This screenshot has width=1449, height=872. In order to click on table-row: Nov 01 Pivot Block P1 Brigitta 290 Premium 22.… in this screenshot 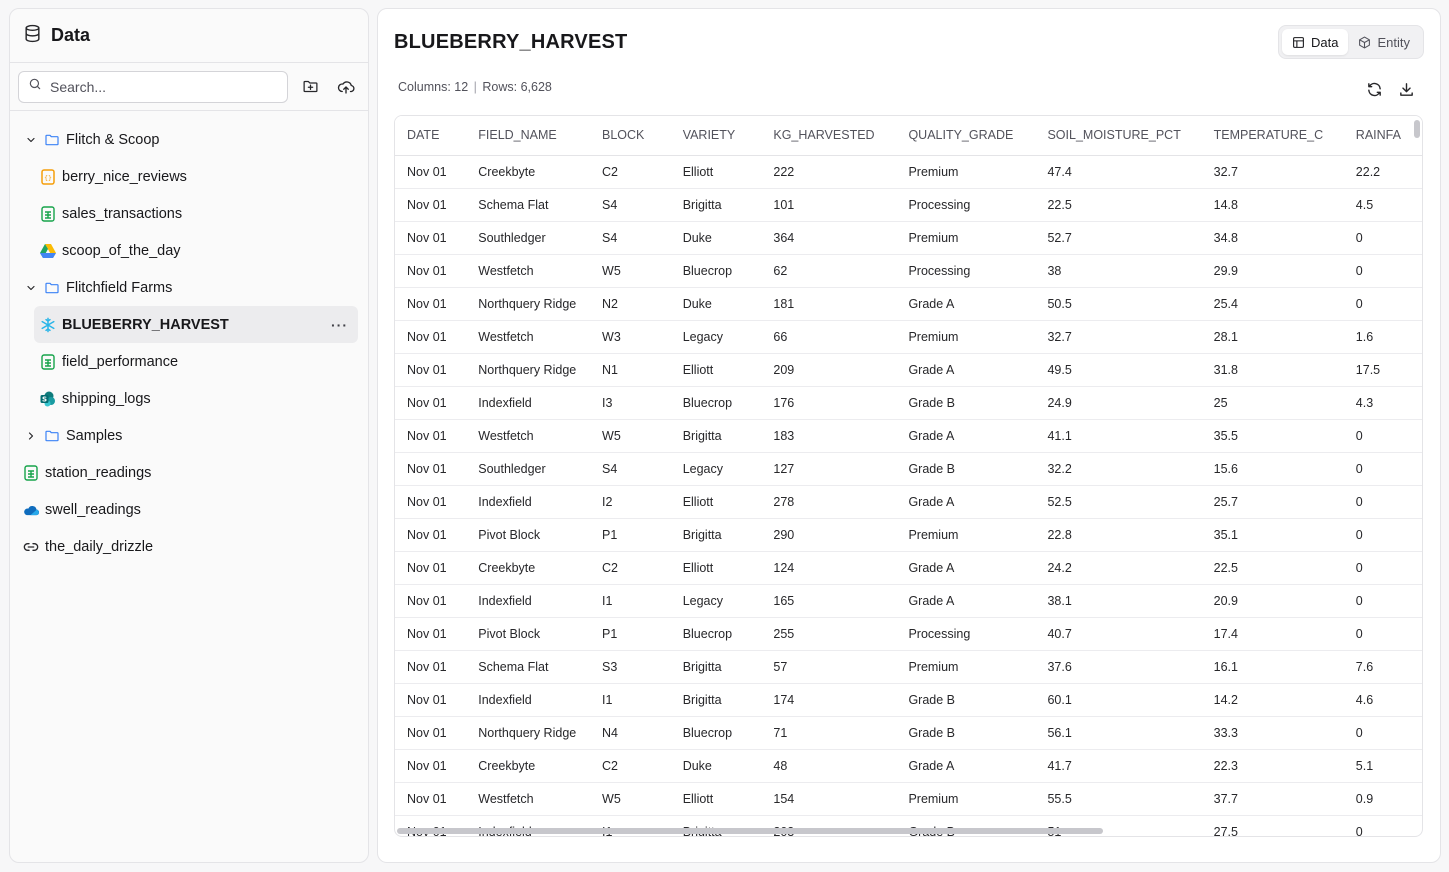, I will do `click(908, 535)`.